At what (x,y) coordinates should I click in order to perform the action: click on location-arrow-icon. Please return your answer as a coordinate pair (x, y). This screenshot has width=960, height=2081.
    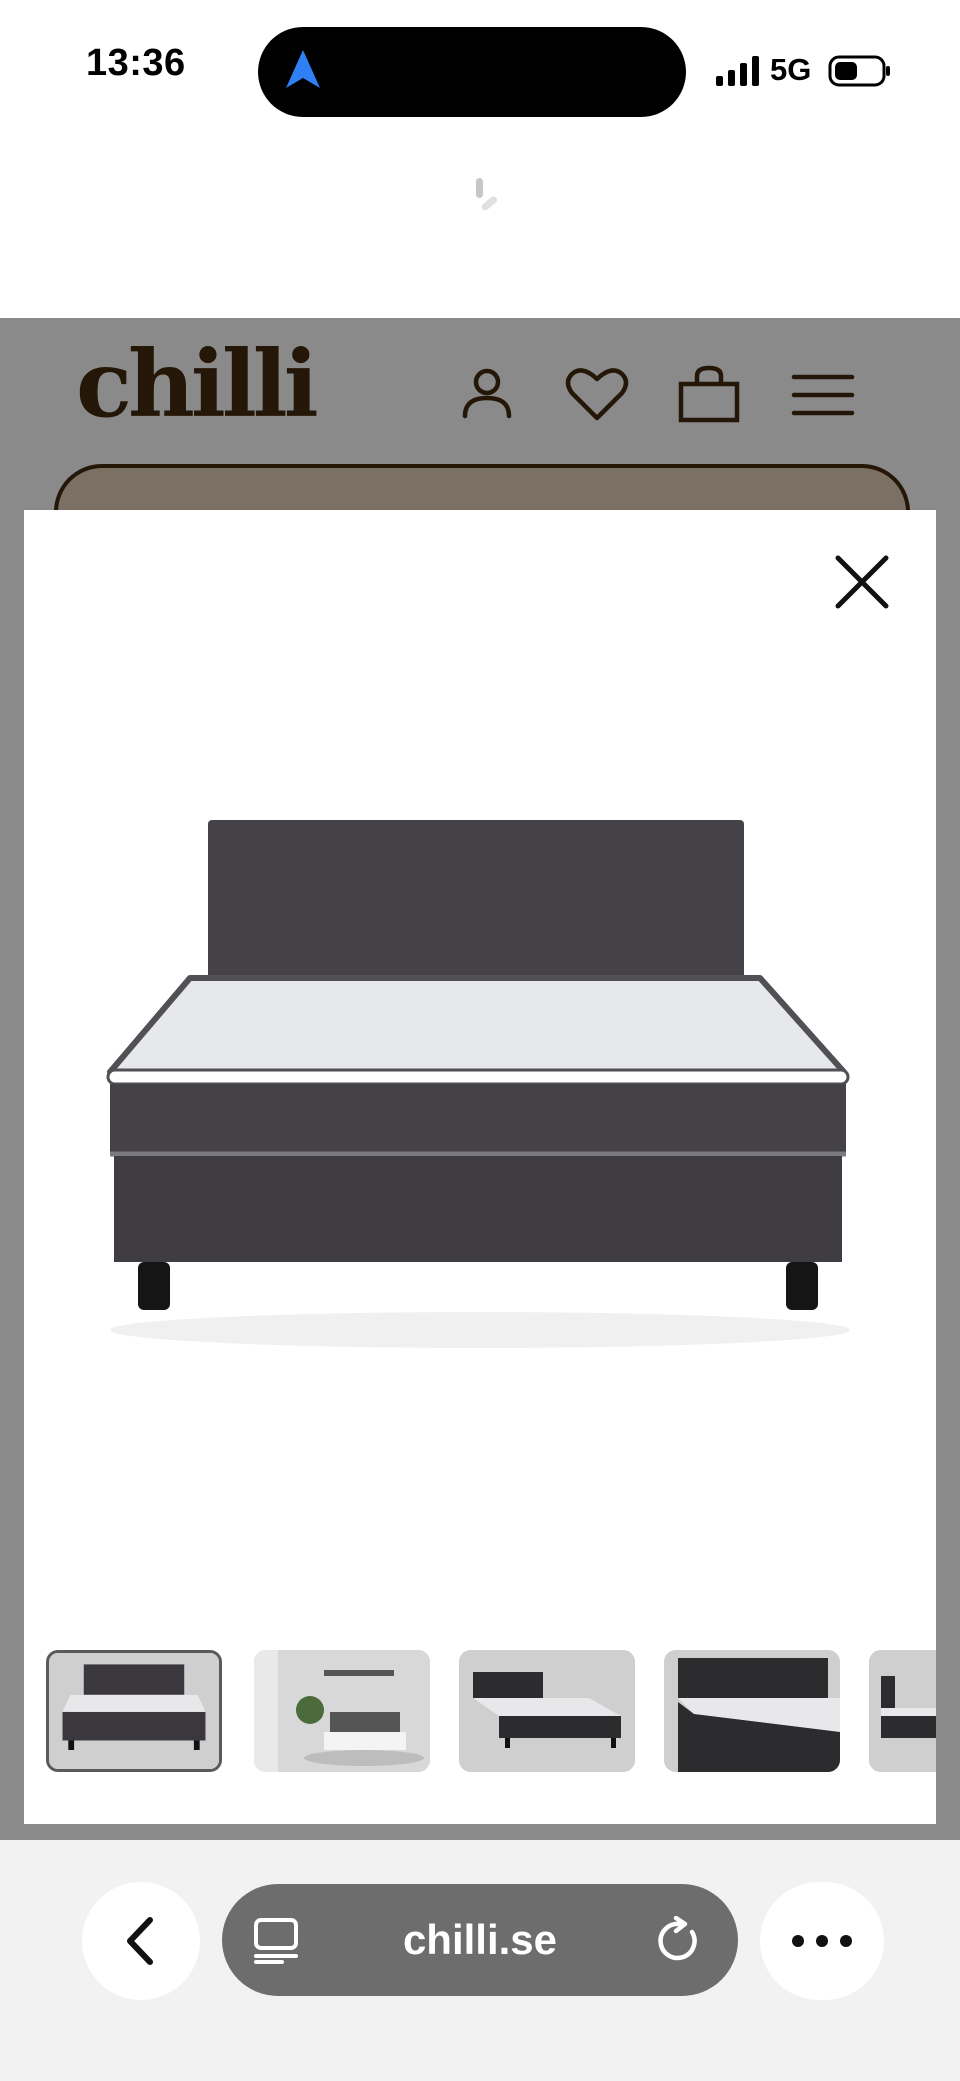
    Looking at the image, I should click on (303, 69).